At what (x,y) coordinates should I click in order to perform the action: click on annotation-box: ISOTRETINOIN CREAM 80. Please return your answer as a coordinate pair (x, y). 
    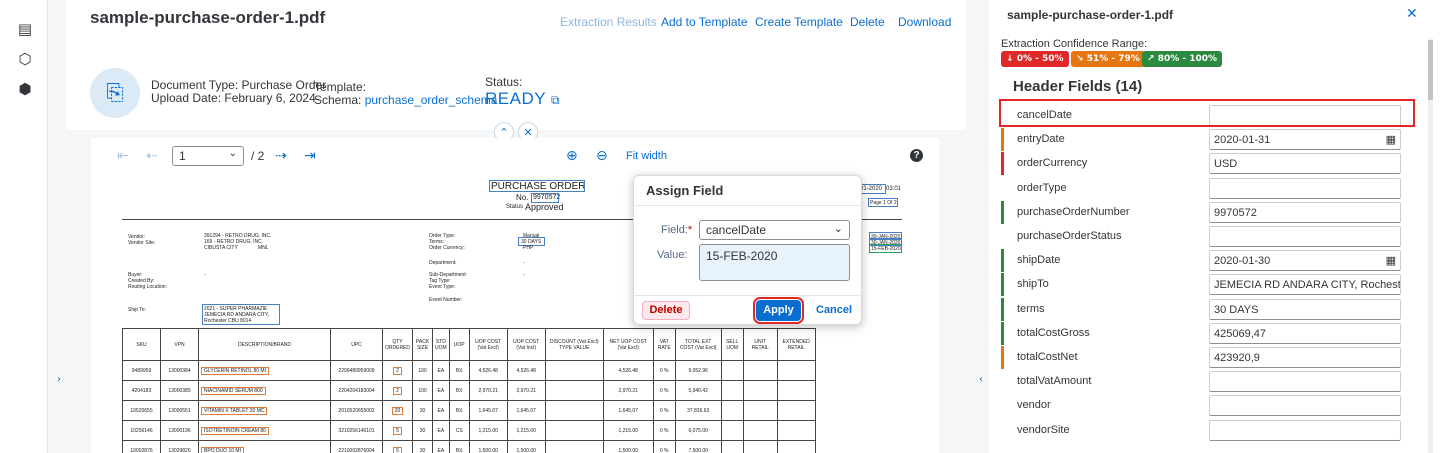
    Looking at the image, I should click on (235, 430).